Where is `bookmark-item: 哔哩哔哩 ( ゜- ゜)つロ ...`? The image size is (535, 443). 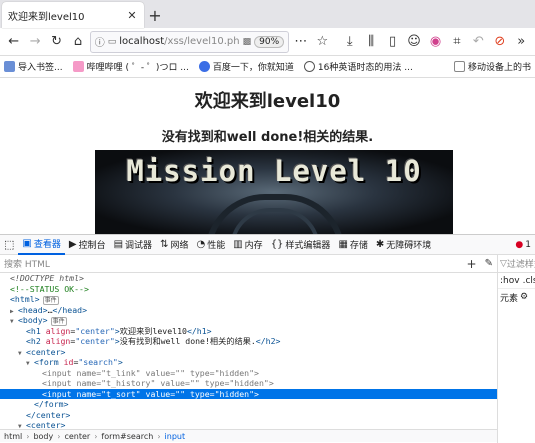
bookmark-item: 哔哩哔哩 ( ゜- ゜)つロ ... is located at coordinates (130, 66).